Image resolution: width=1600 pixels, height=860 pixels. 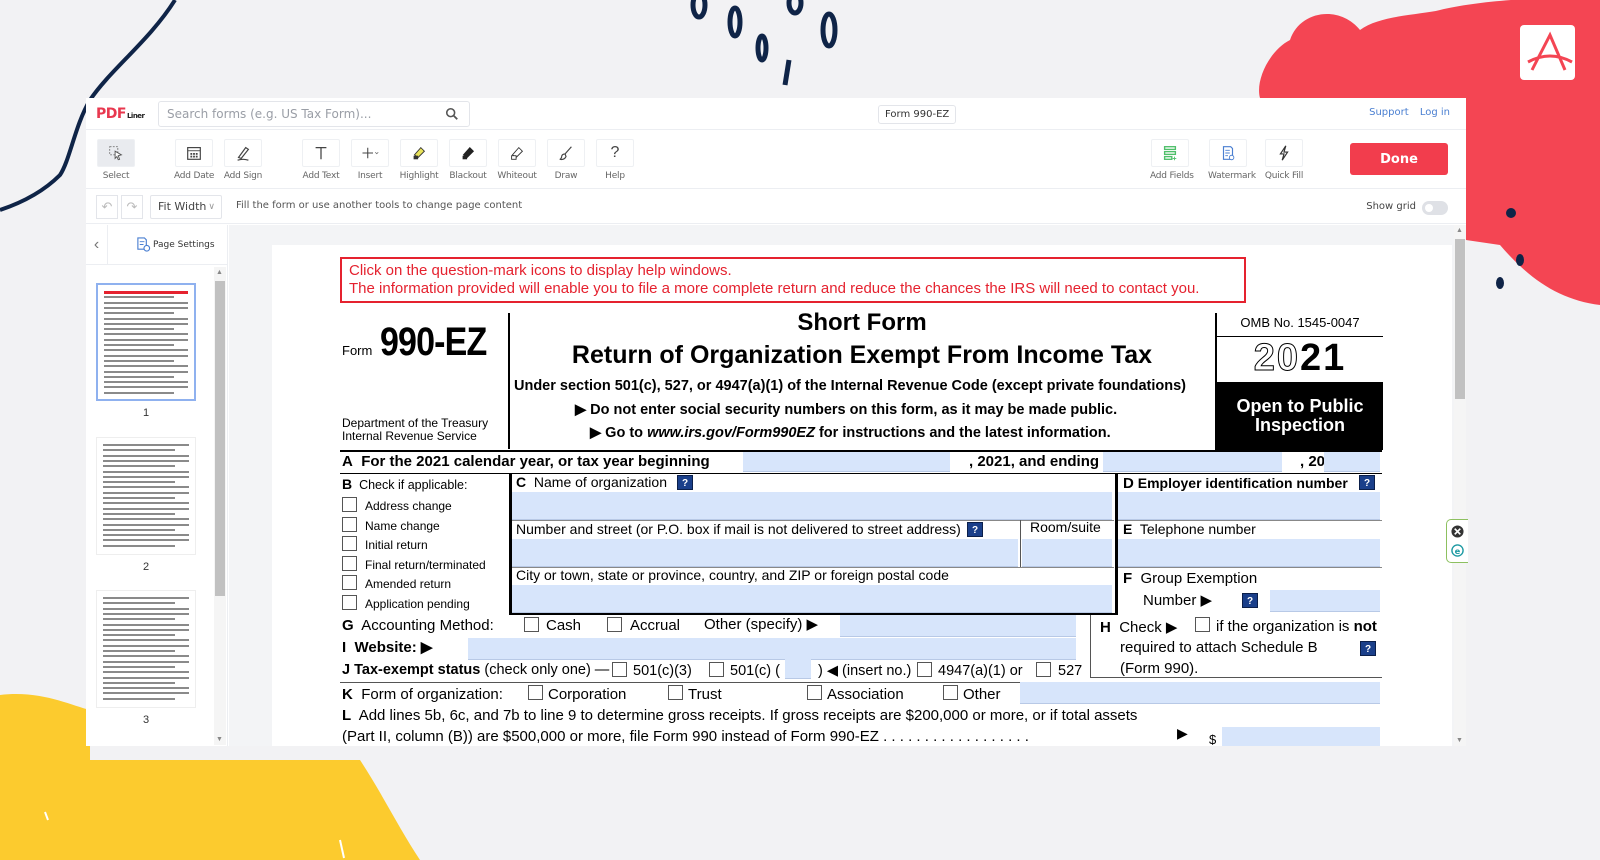 What do you see at coordinates (685, 482) in the screenshot?
I see `help-icon-organization-name: ?` at bounding box center [685, 482].